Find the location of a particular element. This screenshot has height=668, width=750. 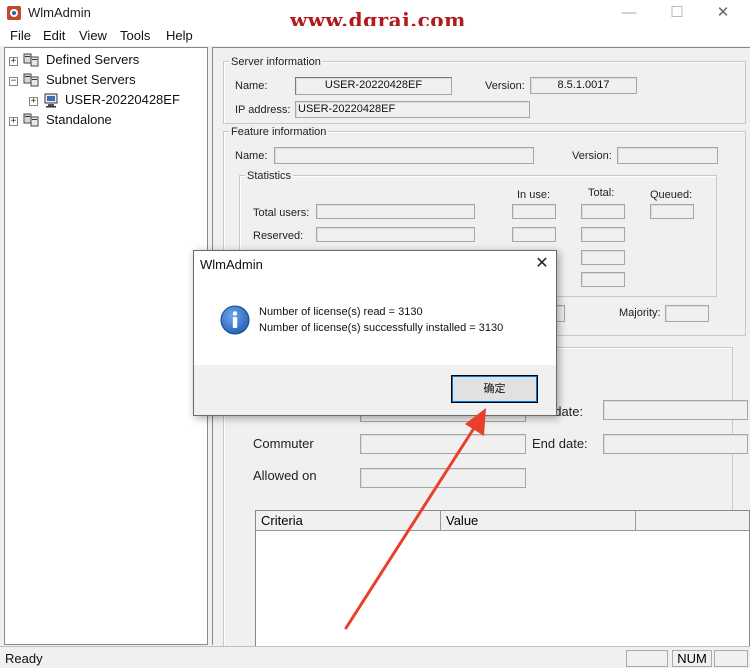

computer-icon is located at coordinates (51, 100).